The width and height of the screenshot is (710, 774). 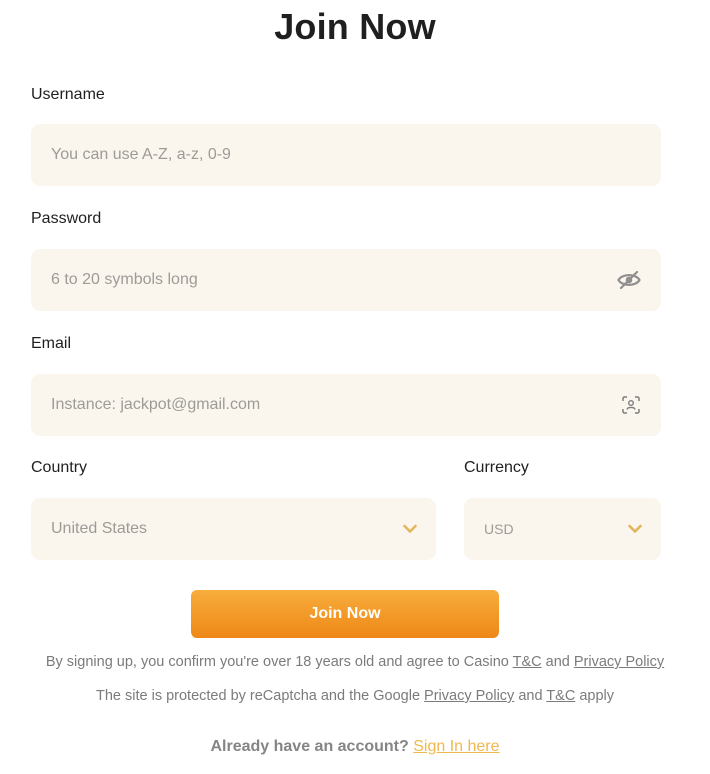 What do you see at coordinates (560, 696) in the screenshot?
I see `recaptcha-tc-link: T&C` at bounding box center [560, 696].